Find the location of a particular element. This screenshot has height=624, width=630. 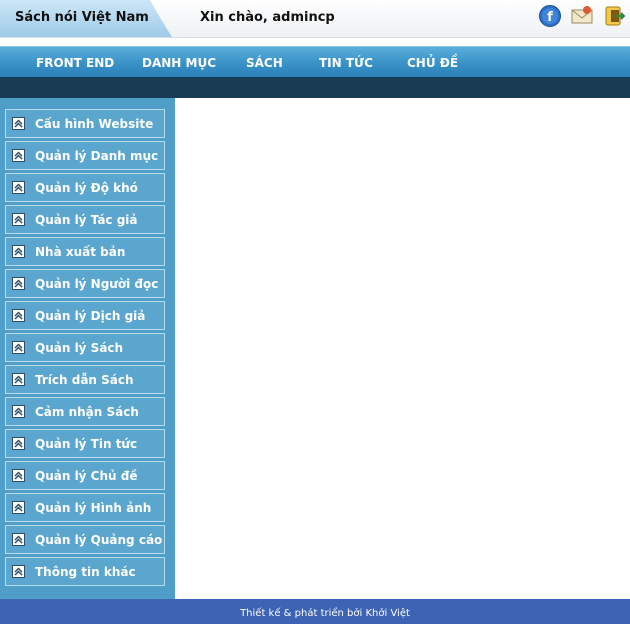

nav-chu-de: CHỦ ĐỀ is located at coordinates (432, 63).